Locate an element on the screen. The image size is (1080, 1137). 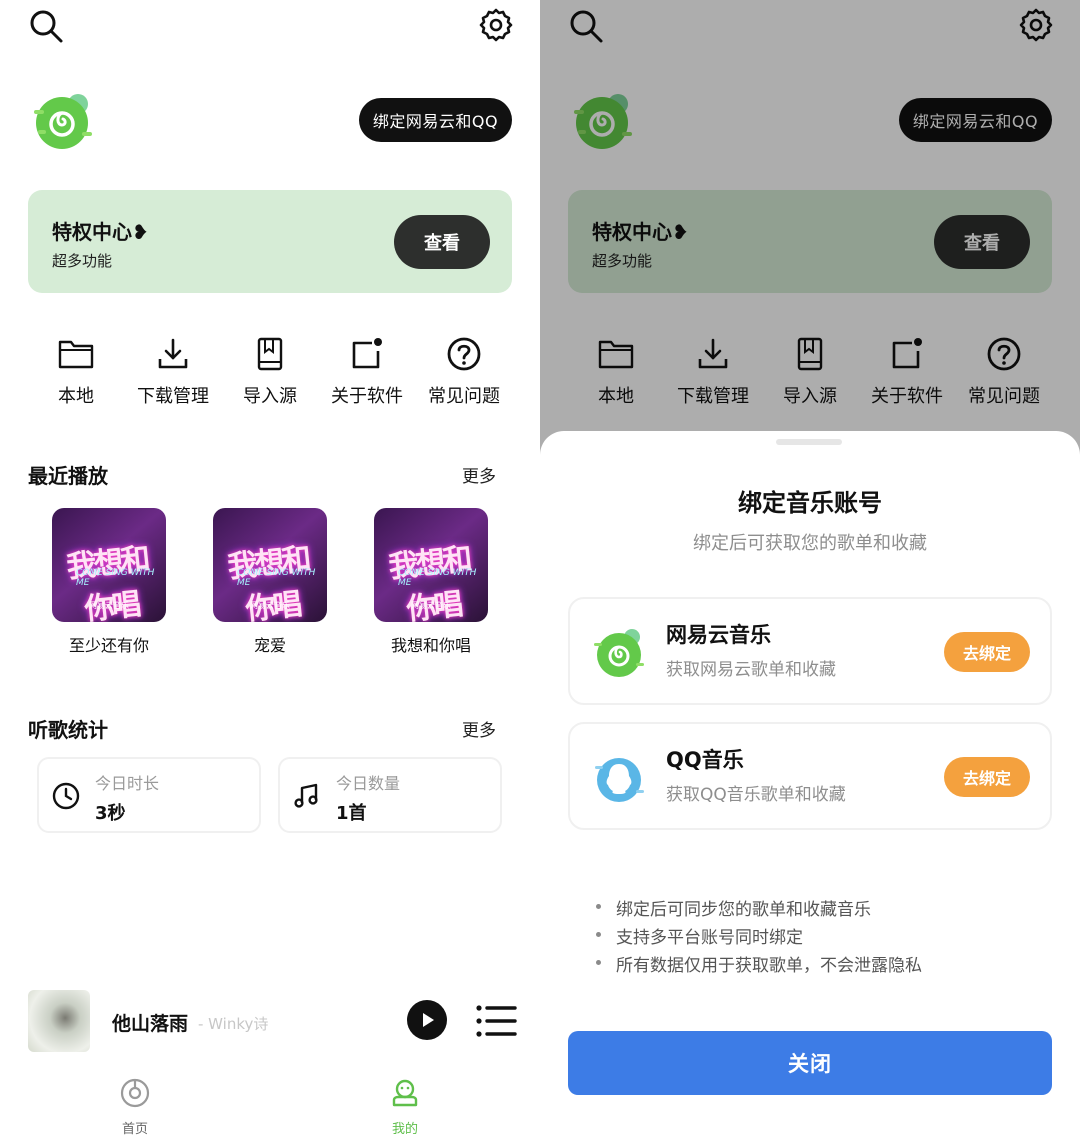
listening-stats-title: 听歌统计 is located at coordinates (68, 730).